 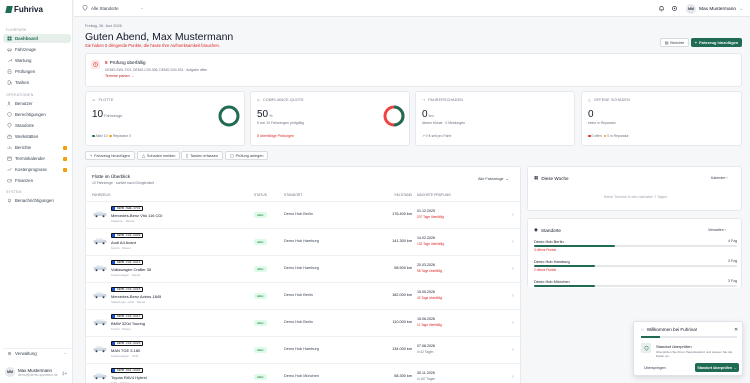 I want to click on location-bar, so click(x=635, y=246).